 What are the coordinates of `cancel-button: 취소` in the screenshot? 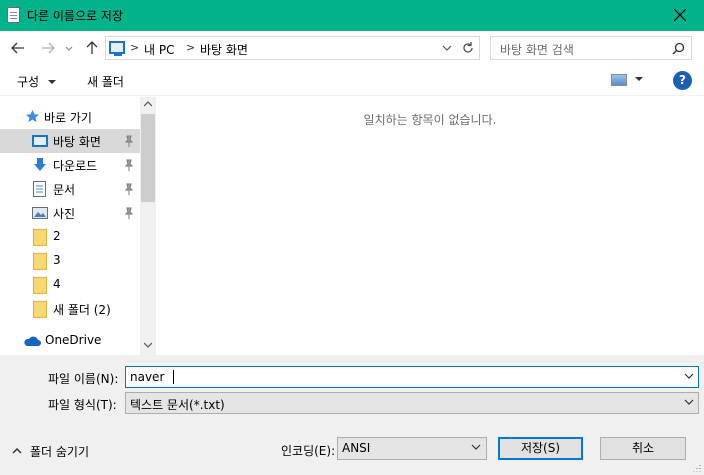 It's located at (643, 448).